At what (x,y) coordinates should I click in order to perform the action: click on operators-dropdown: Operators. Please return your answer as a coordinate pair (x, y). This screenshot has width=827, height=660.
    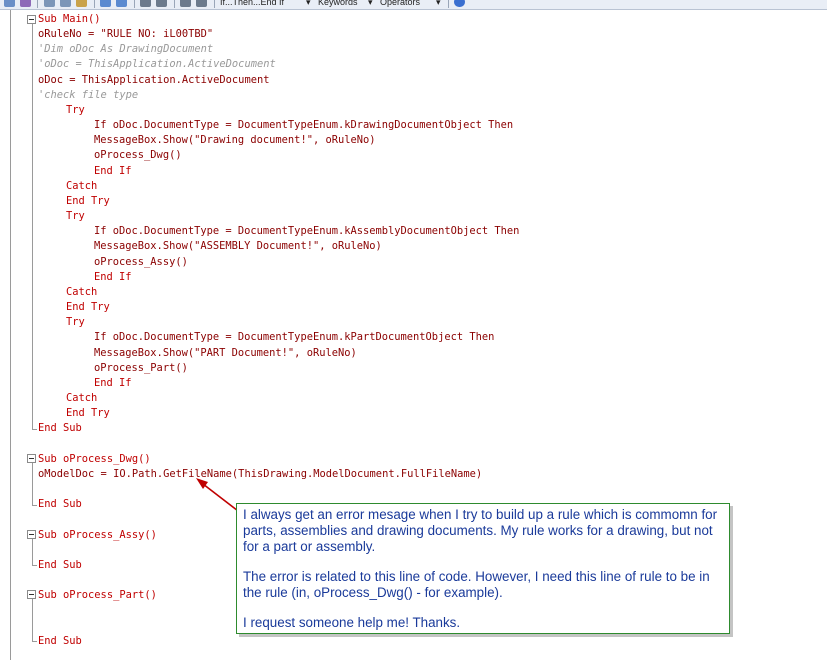
    Looking at the image, I should click on (400, 4).